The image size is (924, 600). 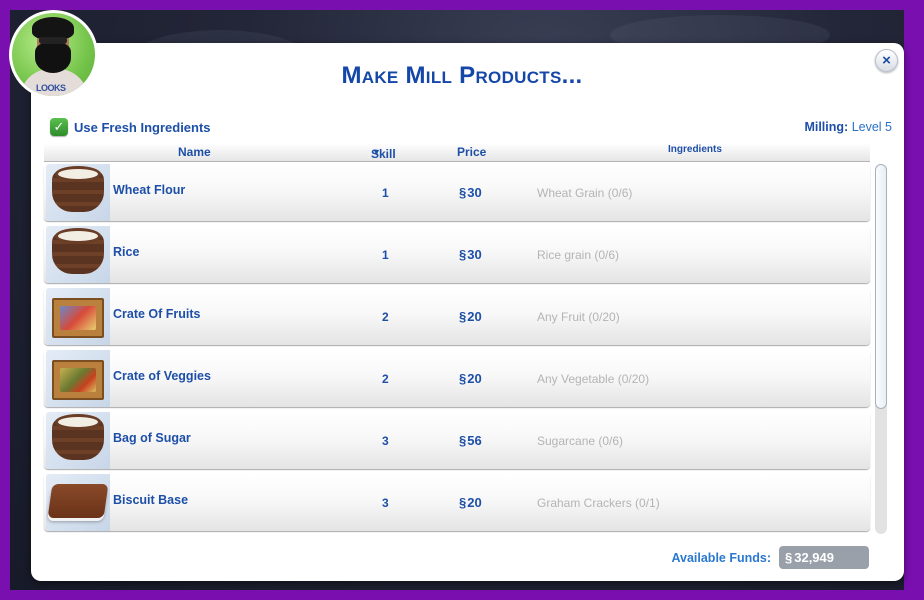 What do you see at coordinates (126, 251) in the screenshot?
I see `recipe-name: Rice` at bounding box center [126, 251].